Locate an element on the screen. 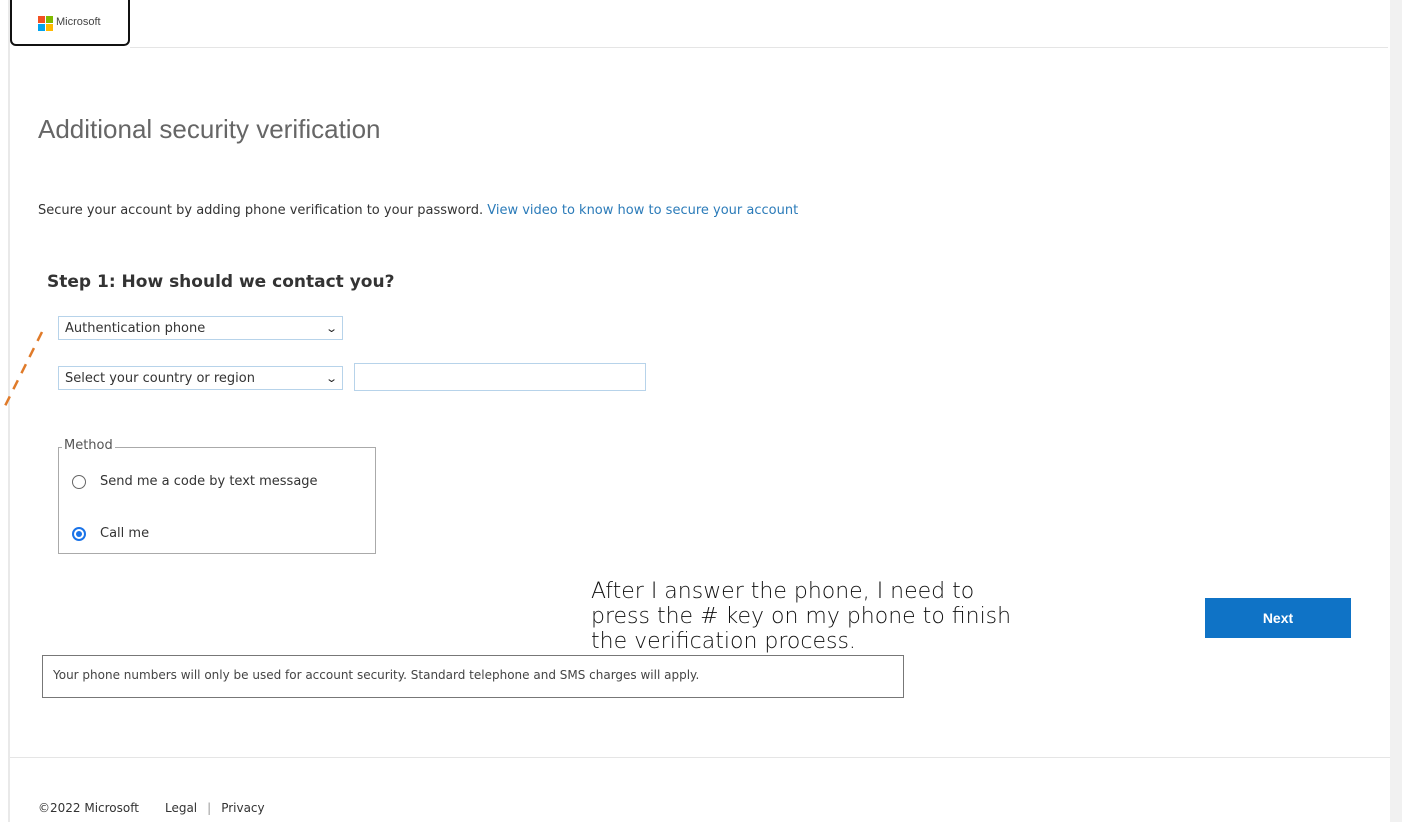  radio-text-message is located at coordinates (79, 481).